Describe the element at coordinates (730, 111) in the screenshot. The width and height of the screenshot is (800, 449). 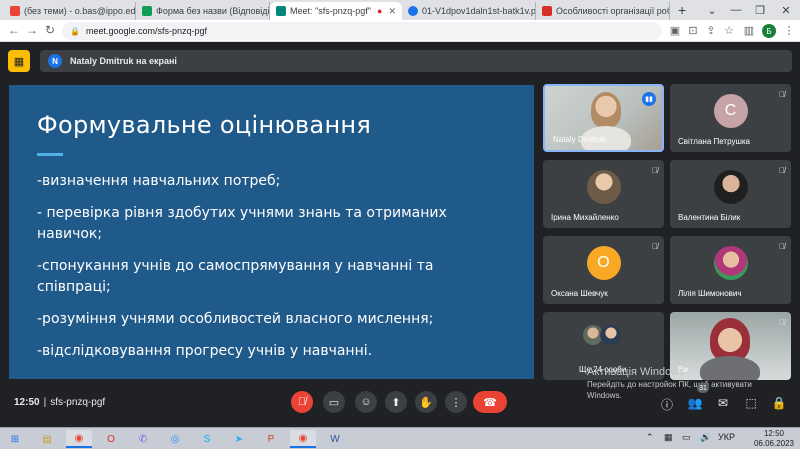
I see `participant-avatar: С` at that location.